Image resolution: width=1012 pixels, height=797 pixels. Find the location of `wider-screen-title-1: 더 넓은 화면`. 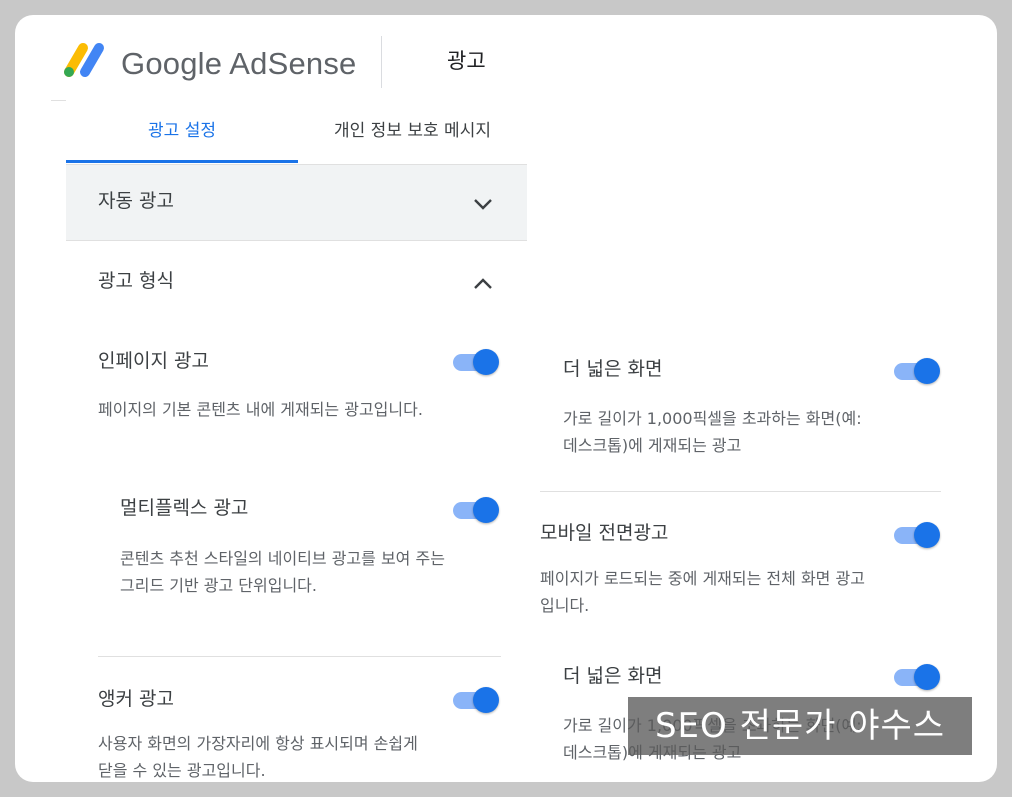

wider-screen-title-1: 더 넓은 화면 is located at coordinates (613, 369).